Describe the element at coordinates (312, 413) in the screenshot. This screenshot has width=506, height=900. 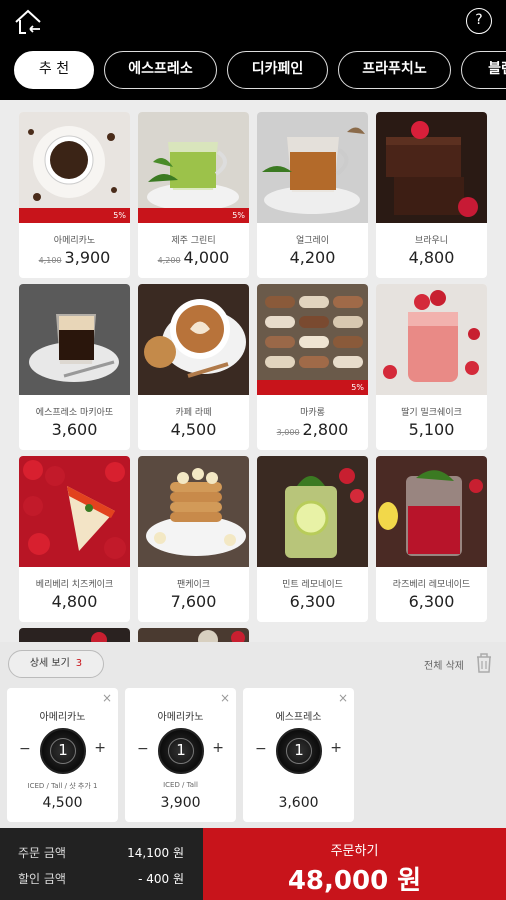
I see `menu-name: 마카롱` at that location.